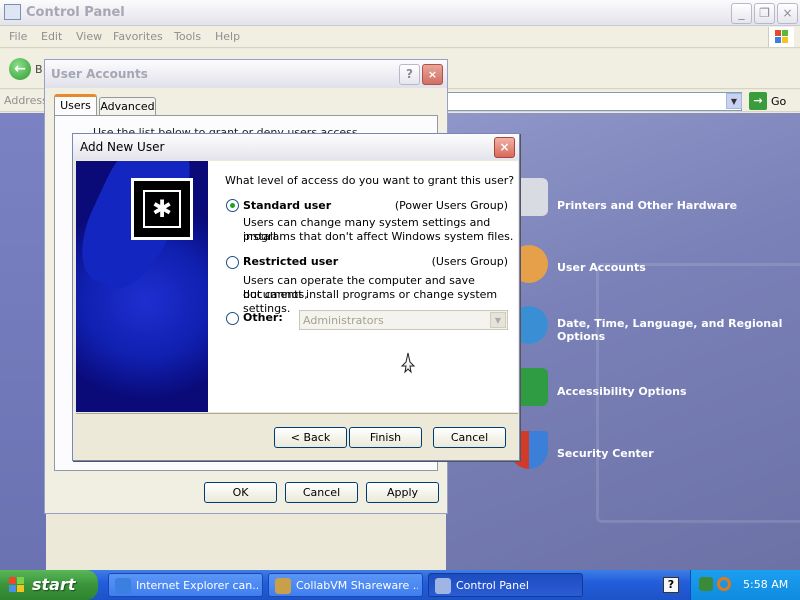 The image size is (800, 600). Describe the element at coordinates (671, 585) in the screenshot. I see `help-icon: ?` at that location.